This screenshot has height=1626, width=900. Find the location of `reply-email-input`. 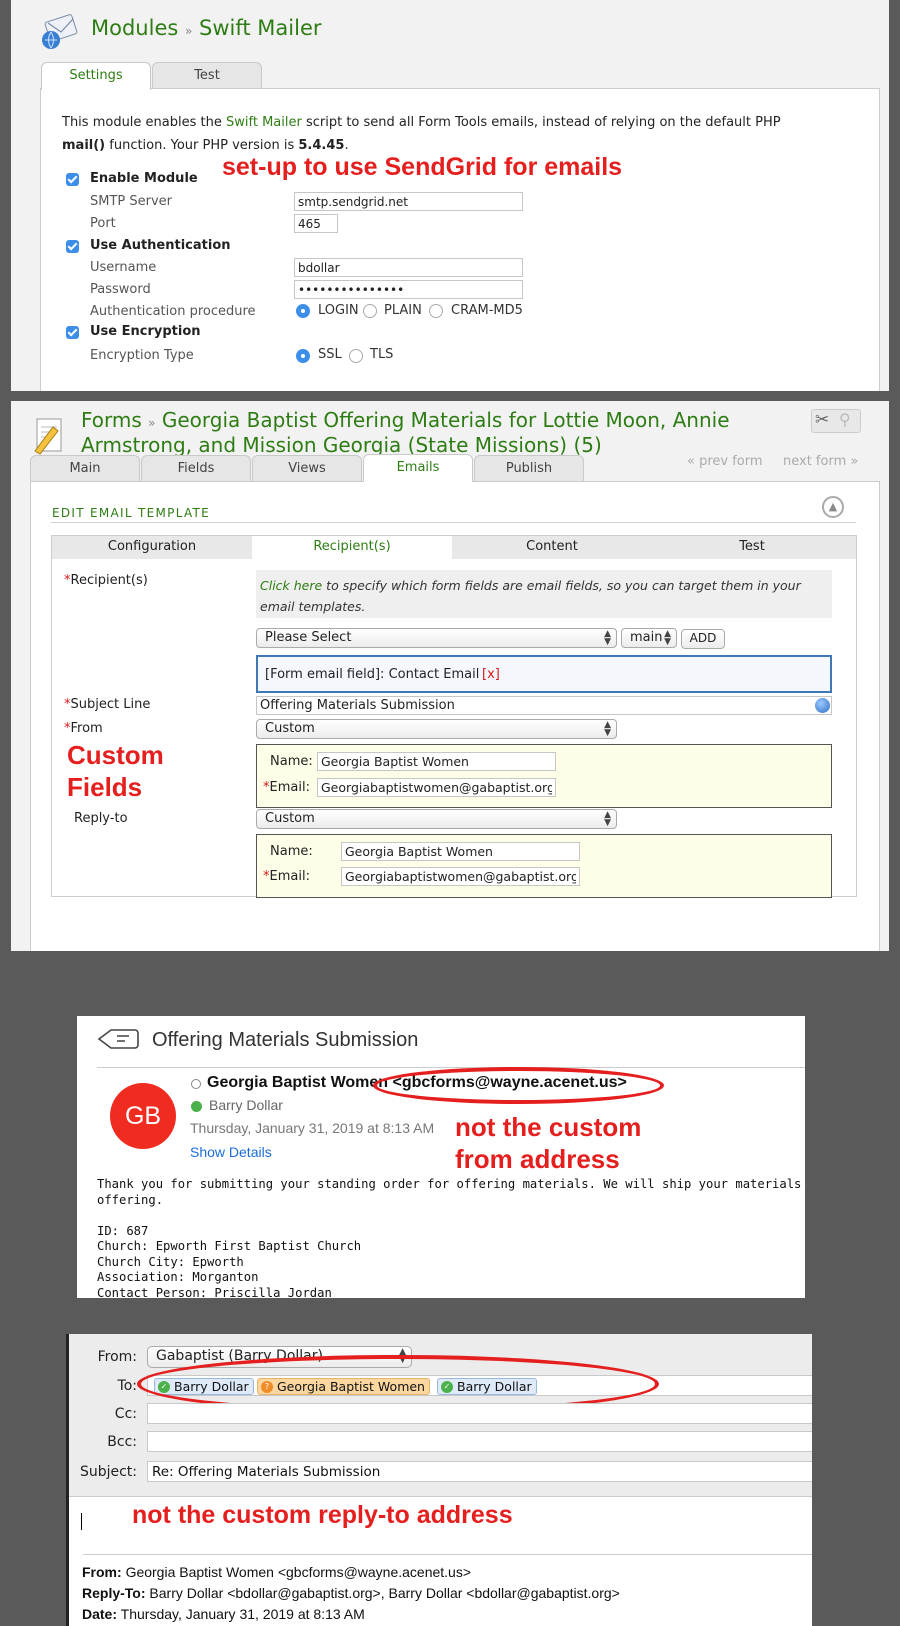

reply-email-input is located at coordinates (460, 876).